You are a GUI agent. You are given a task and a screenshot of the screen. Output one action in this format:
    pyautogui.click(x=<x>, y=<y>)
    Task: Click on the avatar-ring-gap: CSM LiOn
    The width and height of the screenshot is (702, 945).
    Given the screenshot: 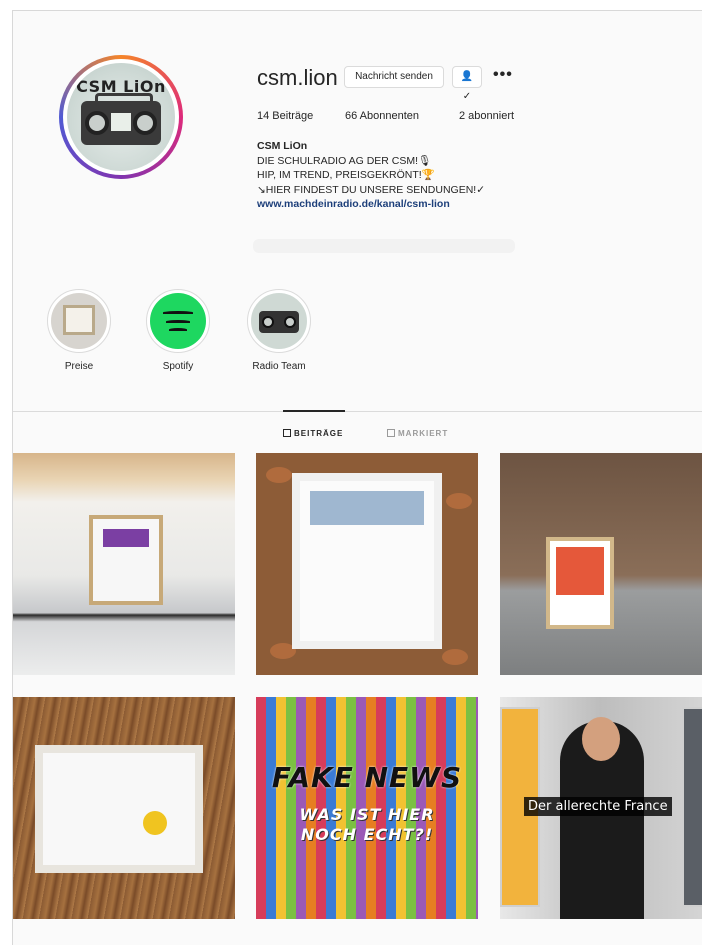 What is the action you would take?
    pyautogui.click(x=121, y=117)
    